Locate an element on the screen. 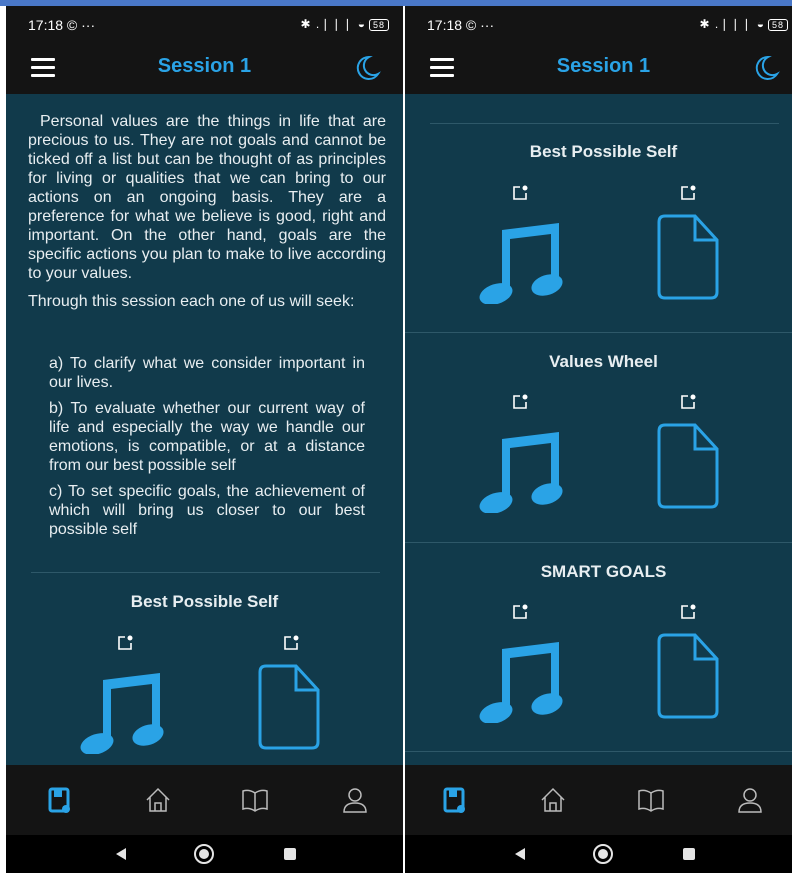  section-title: Values Wheel is located at coordinates (603, 361).